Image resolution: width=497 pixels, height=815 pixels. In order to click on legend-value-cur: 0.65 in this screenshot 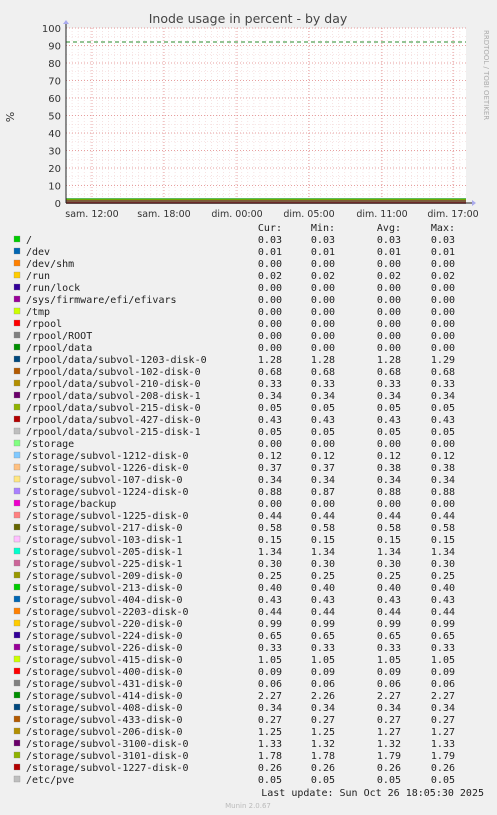, I will do `click(270, 636)`.